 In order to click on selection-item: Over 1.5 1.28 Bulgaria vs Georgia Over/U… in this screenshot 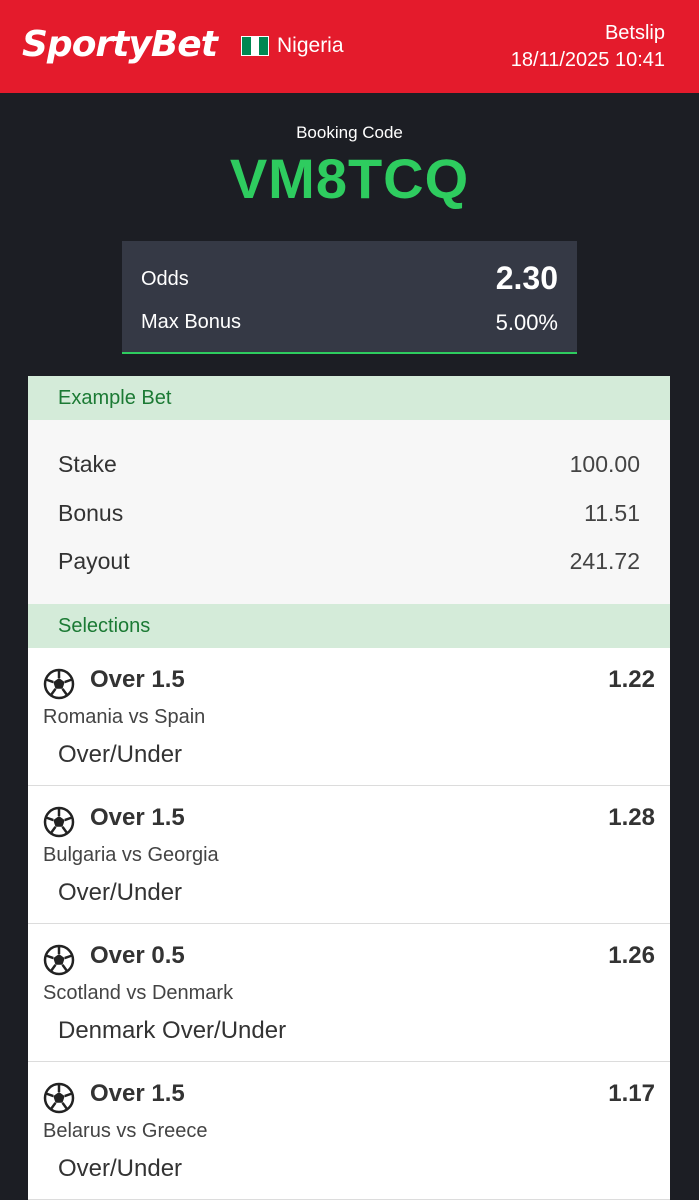, I will do `click(349, 855)`.